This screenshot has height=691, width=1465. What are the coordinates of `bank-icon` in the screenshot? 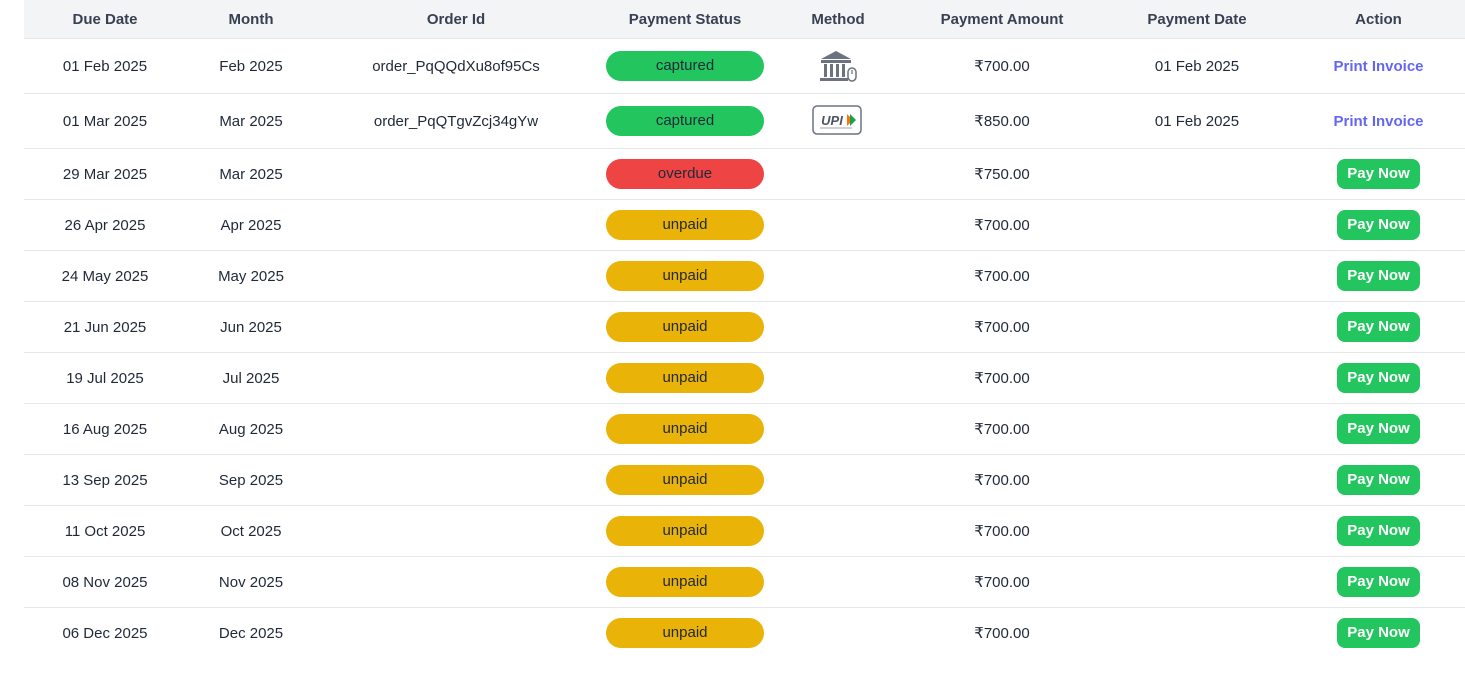 It's located at (838, 66).